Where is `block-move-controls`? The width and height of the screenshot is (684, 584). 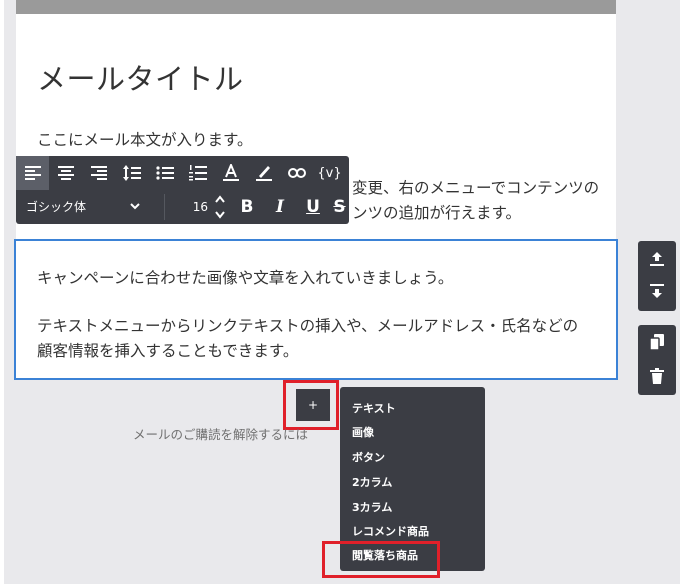 block-move-controls is located at coordinates (657, 276).